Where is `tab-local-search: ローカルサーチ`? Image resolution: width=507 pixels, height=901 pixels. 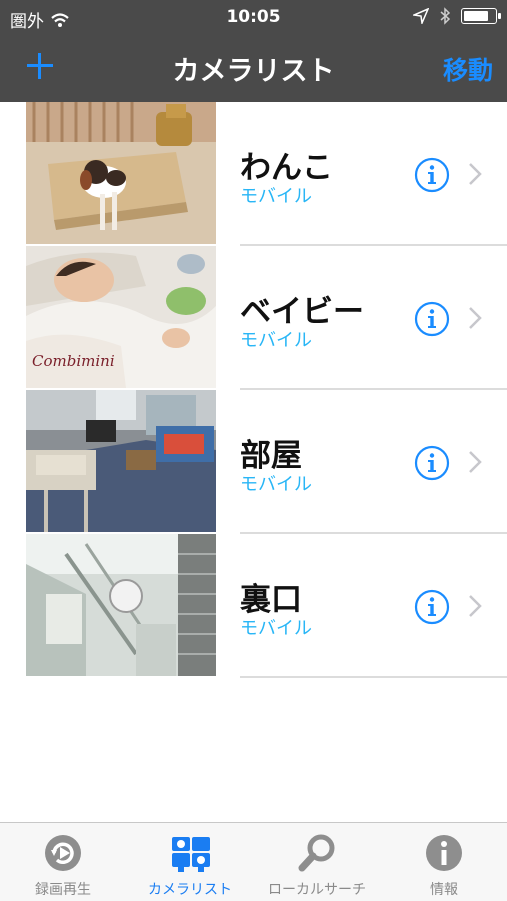
tab-local-search: ローカルサーチ is located at coordinates (317, 862).